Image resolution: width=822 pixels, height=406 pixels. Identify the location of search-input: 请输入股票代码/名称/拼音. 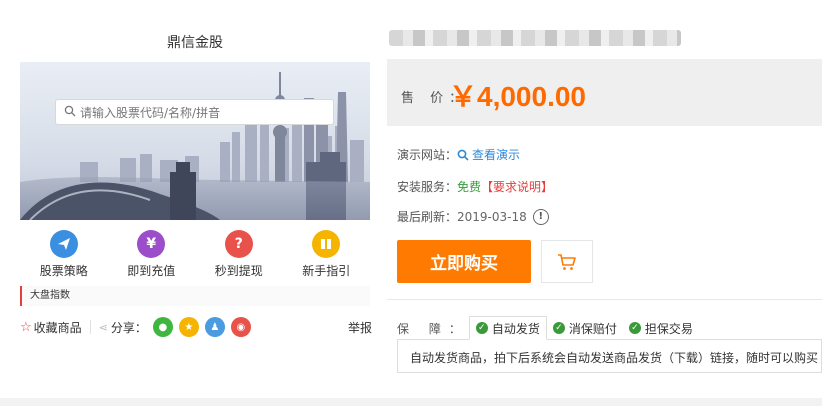
(194, 112).